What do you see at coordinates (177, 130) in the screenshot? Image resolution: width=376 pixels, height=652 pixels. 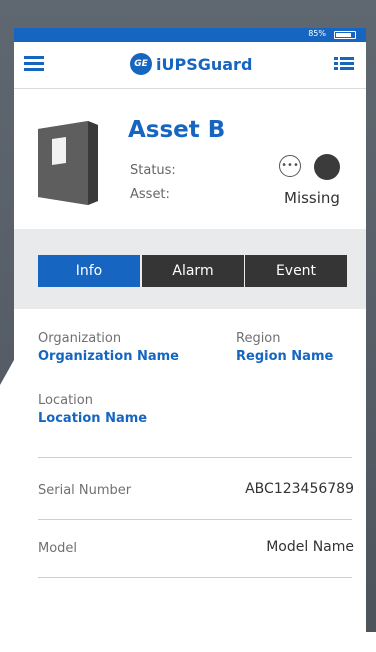 I see `asset-title: Asset B` at bounding box center [177, 130].